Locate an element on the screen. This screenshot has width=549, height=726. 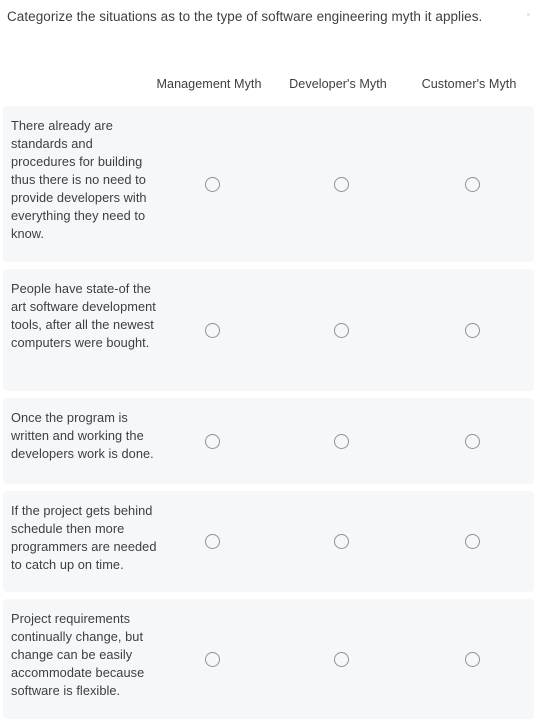
radio-option-row1-col2 is located at coordinates (341, 184).